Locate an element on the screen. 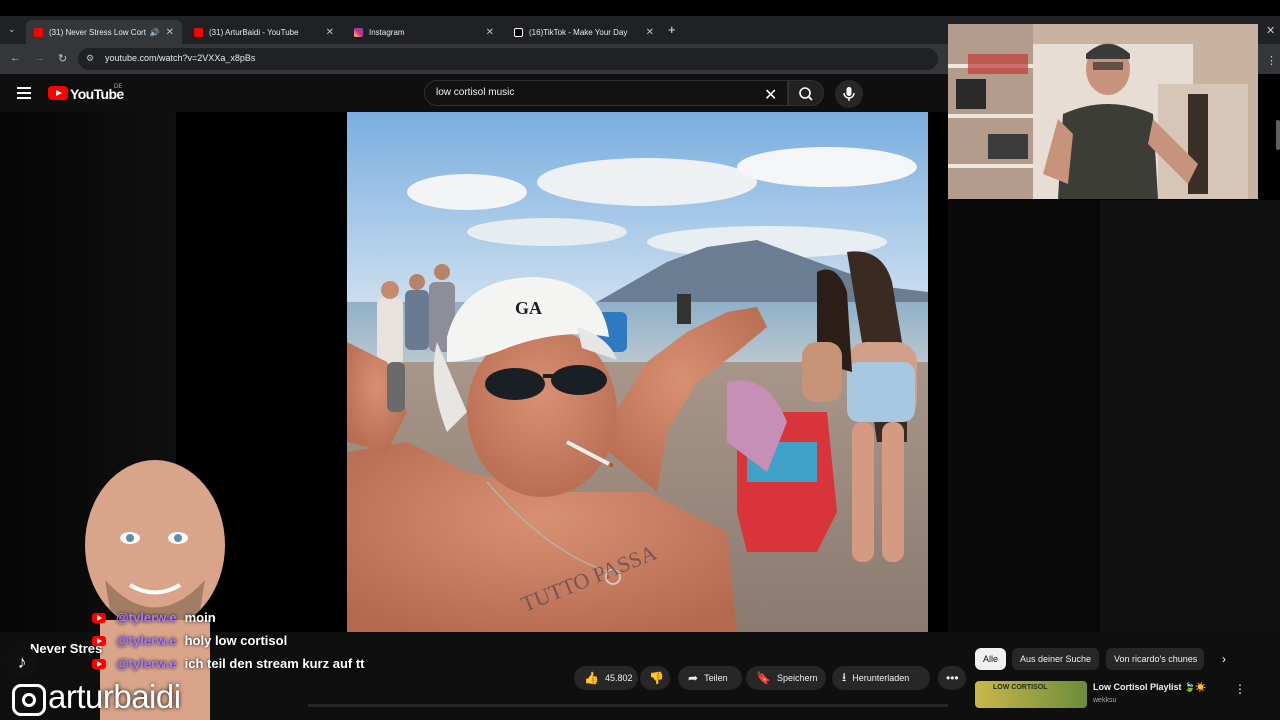  chat-text: moin is located at coordinates (200, 617).